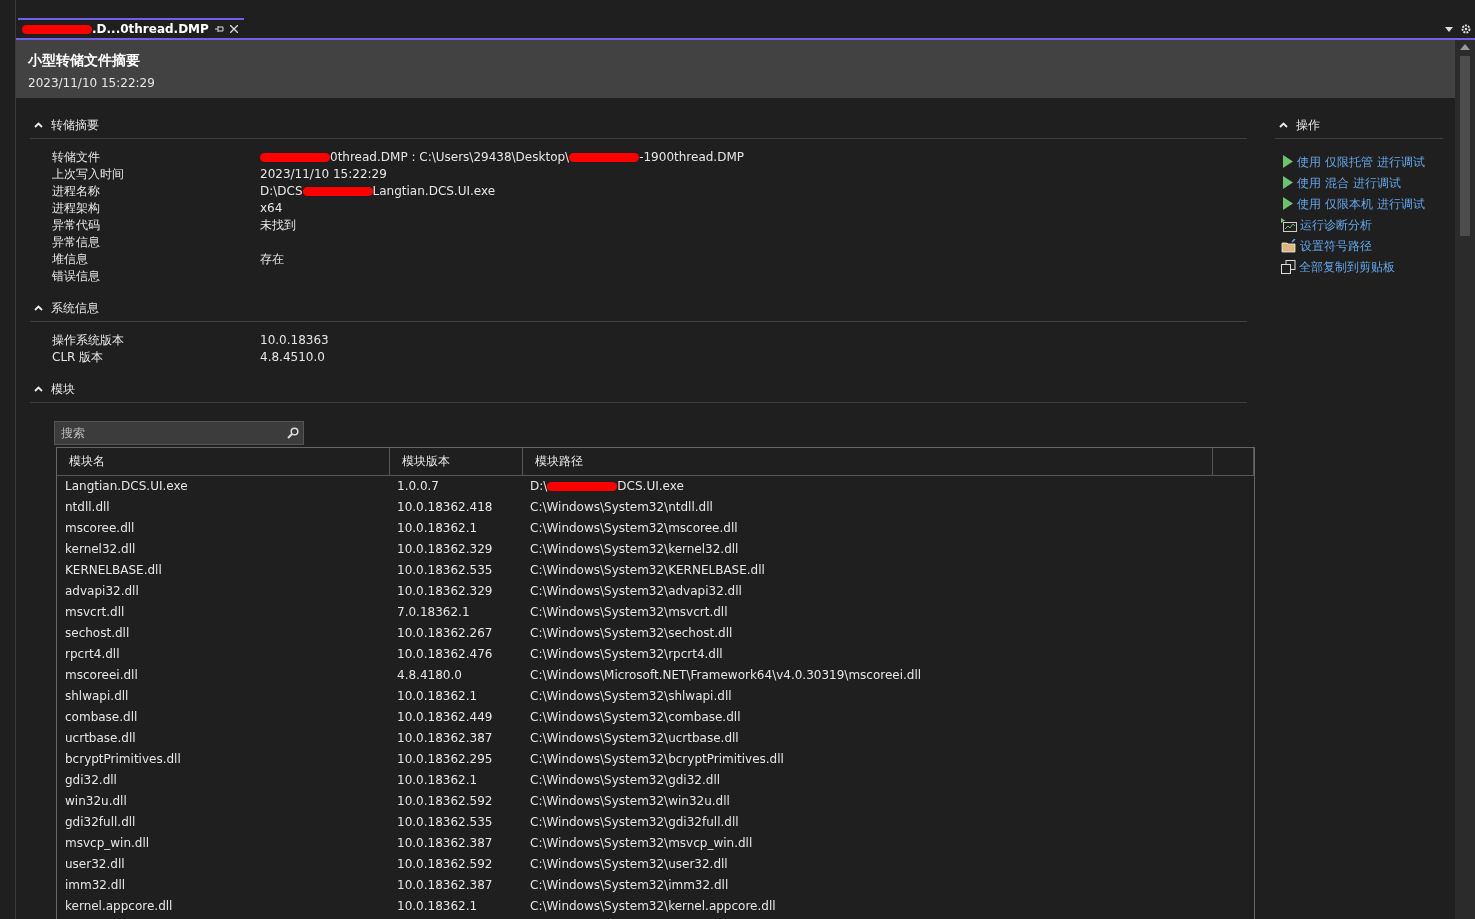 Image resolution: width=1475 pixels, height=919 pixels. What do you see at coordinates (233, 29) in the screenshot?
I see `close-icon` at bounding box center [233, 29].